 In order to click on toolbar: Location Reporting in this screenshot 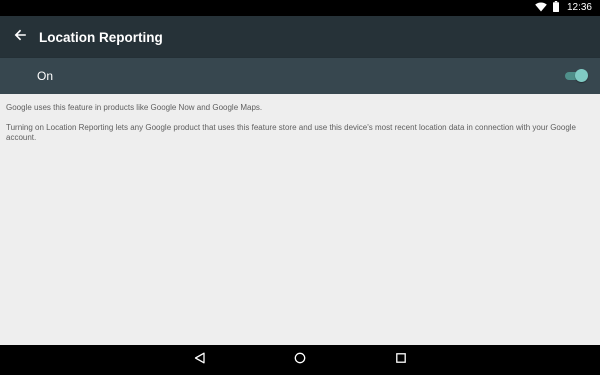, I will do `click(300, 37)`.